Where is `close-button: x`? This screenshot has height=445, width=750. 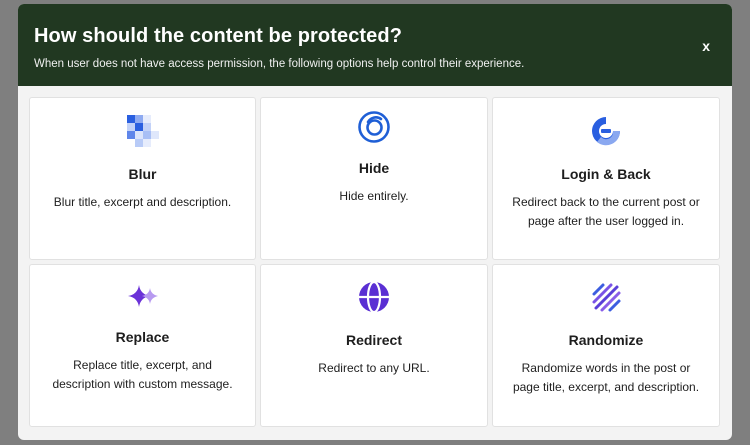
close-button: x is located at coordinates (706, 46).